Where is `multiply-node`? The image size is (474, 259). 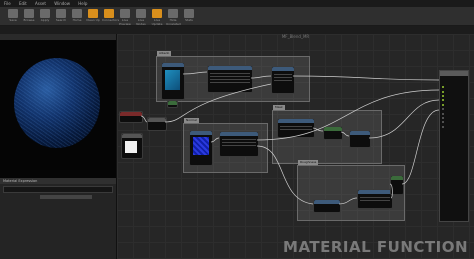
multiply-node is located at coordinates (283, 80).